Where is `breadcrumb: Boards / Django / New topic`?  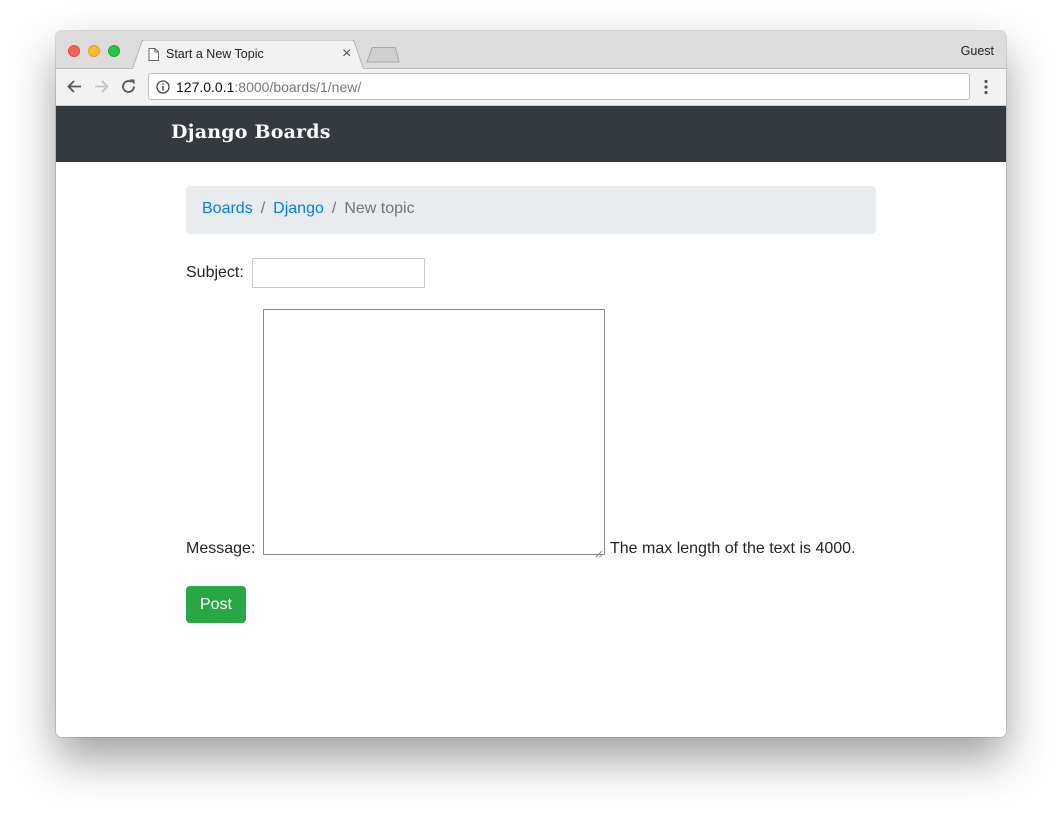 breadcrumb: Boards / Django / New topic is located at coordinates (531, 210).